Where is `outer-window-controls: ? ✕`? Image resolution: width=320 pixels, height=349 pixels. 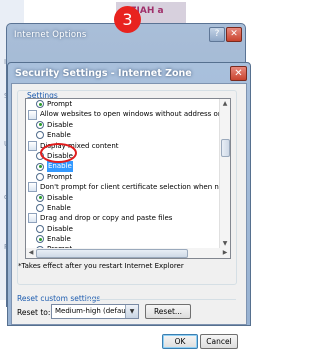
outer-window-controls: ? ✕ is located at coordinates (225, 34).